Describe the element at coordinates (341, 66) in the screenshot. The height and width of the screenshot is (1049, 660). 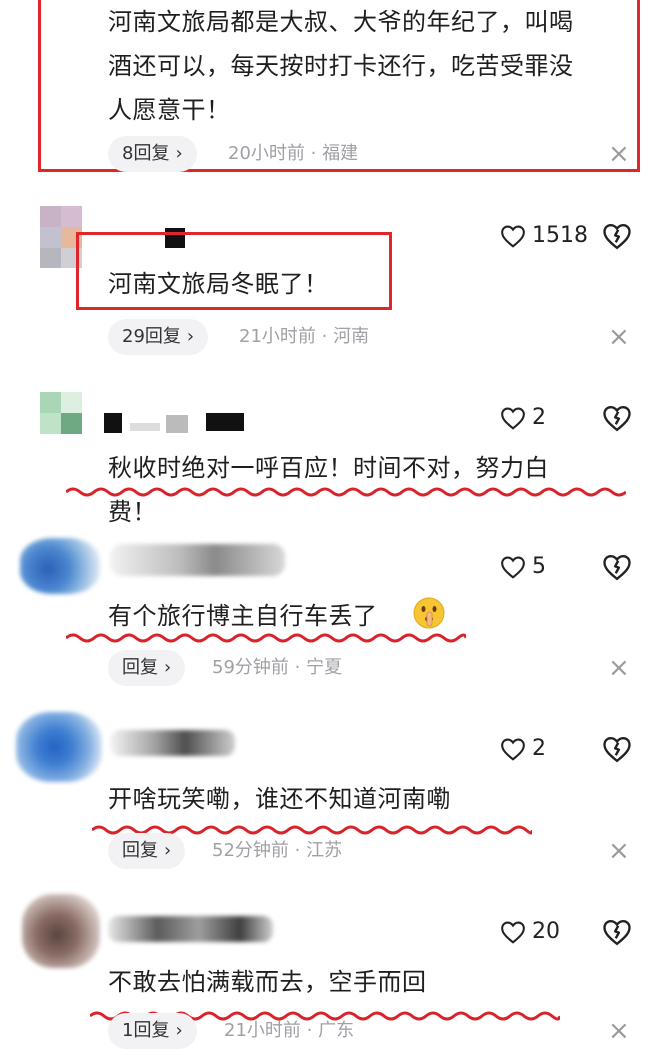
I see `comment-line: 酒还可以，每天按时打卡还行，吃苦受罪没` at that location.